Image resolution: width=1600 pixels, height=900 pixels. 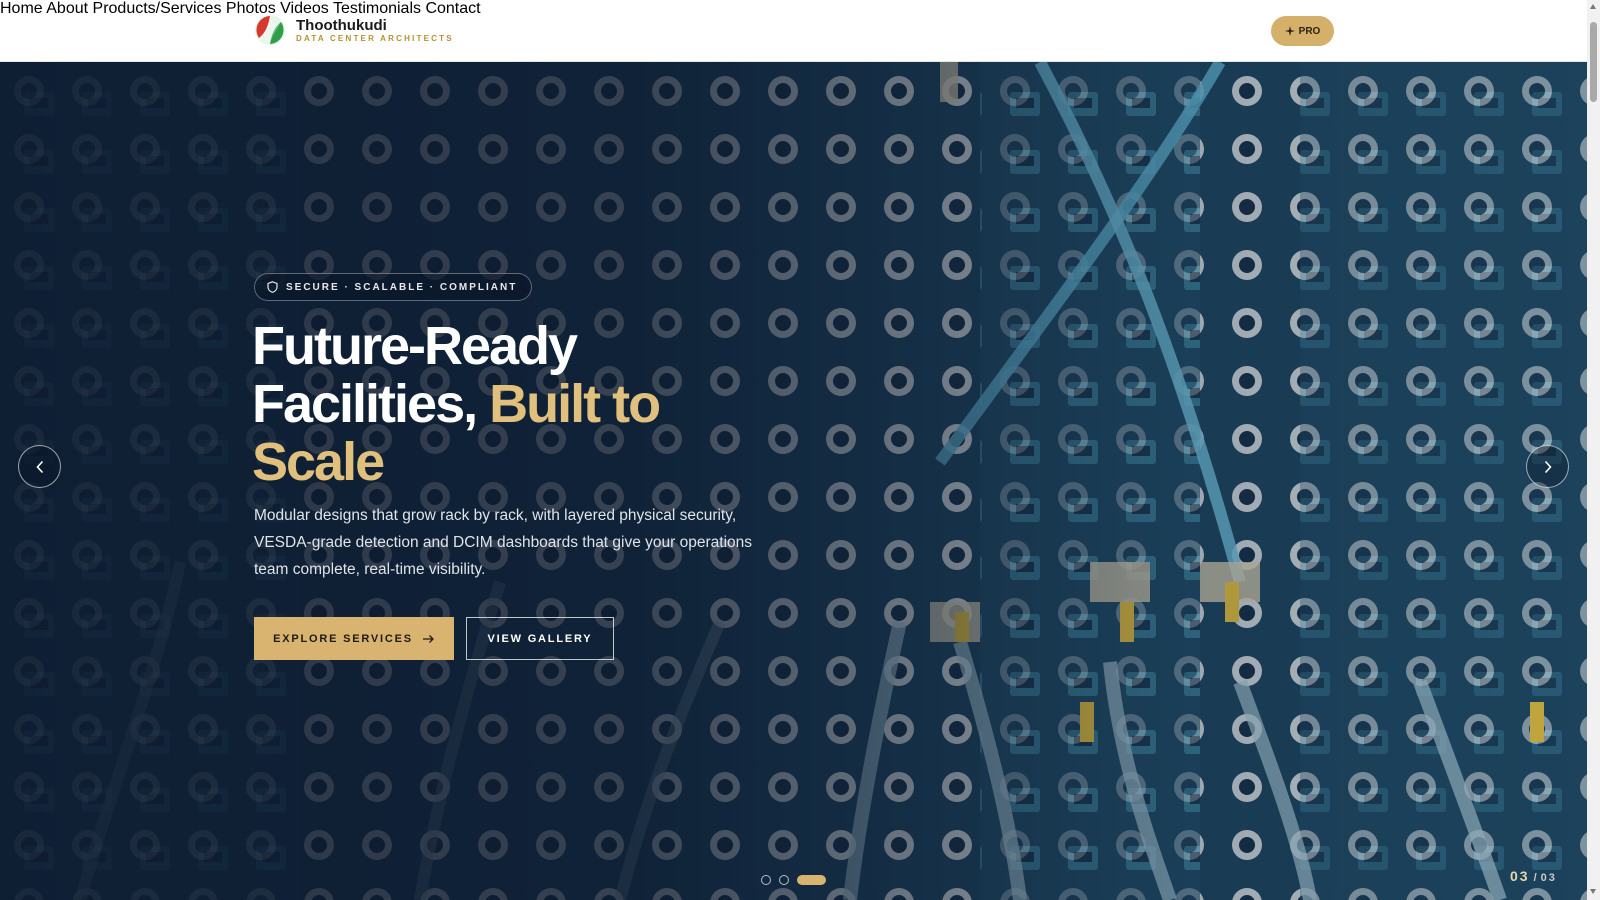 What do you see at coordinates (1593, 62) in the screenshot?
I see `scrollbar-thumb` at bounding box center [1593, 62].